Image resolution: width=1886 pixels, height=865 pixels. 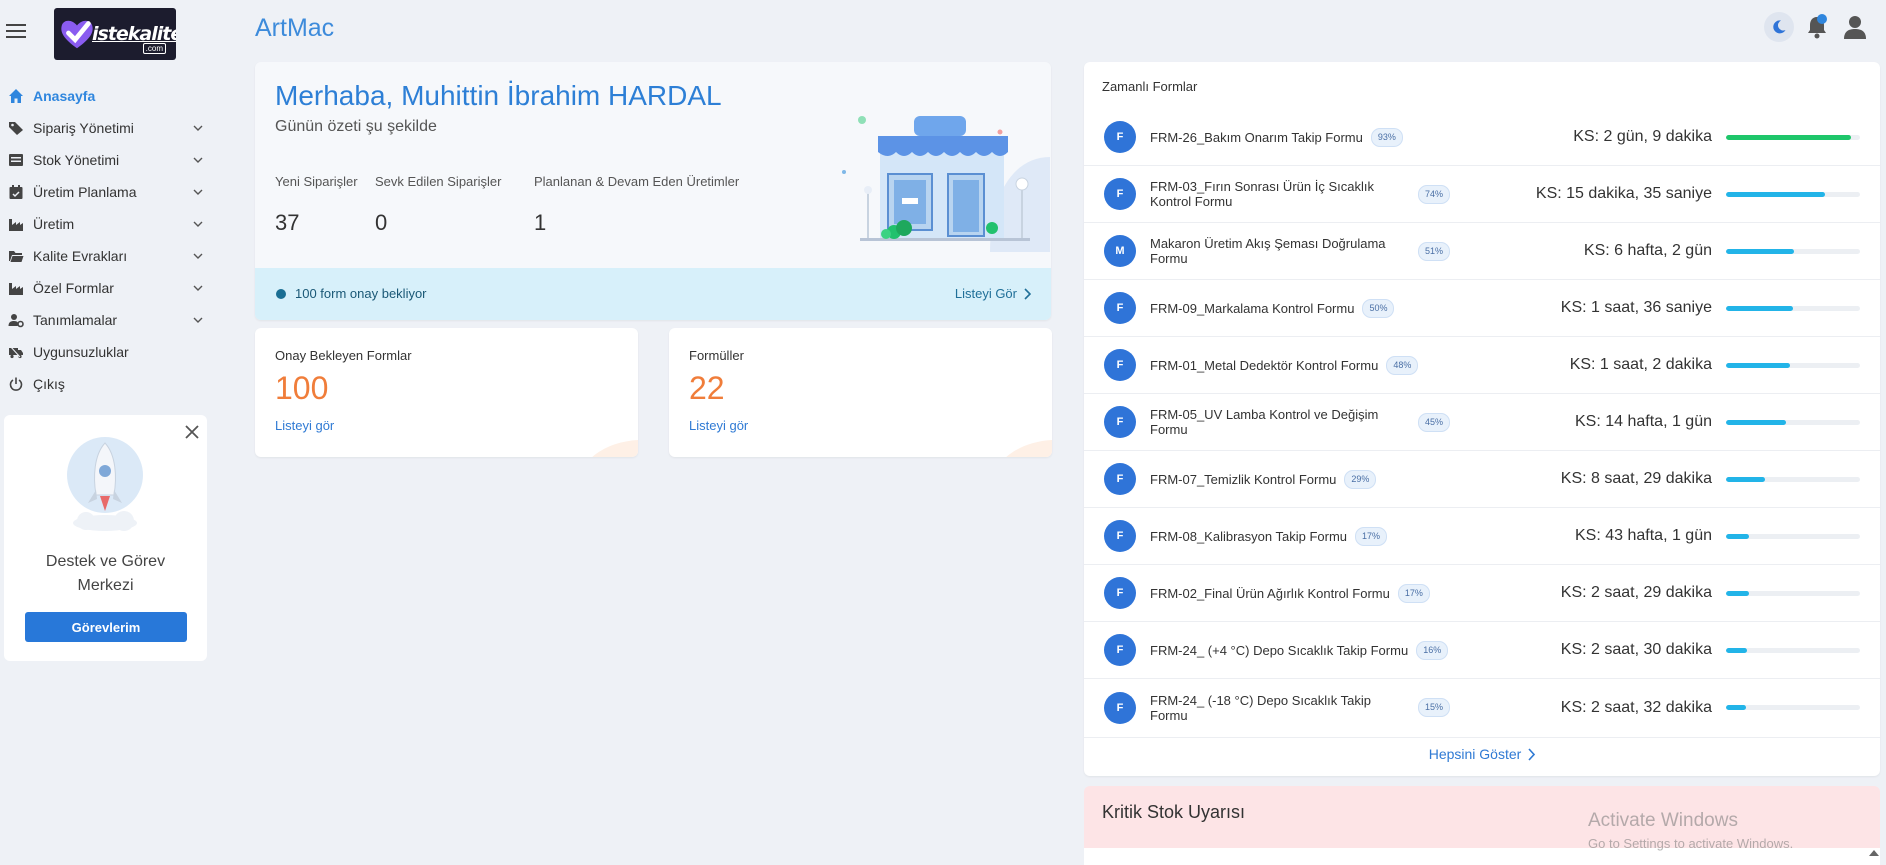 I want to click on form-name-cell: FRM-08_Kalibrasyon Takip Formu 17%, so click(x=1300, y=536).